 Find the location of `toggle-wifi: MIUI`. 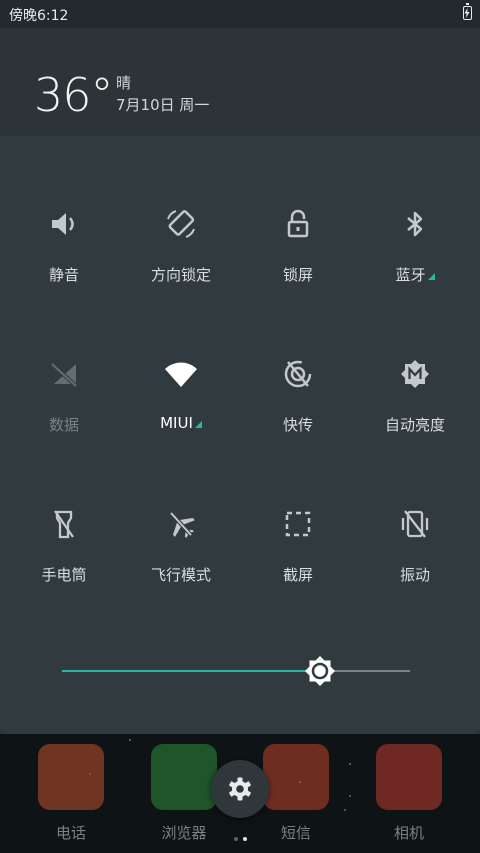

toggle-wifi: MIUI is located at coordinates (181, 359).